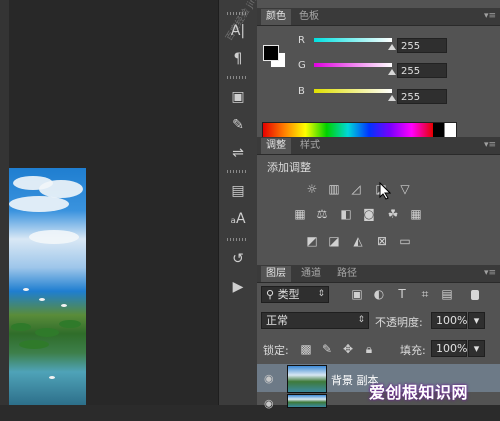 The image size is (500, 421). I want to click on invert-icon: ◩, so click(312, 241).